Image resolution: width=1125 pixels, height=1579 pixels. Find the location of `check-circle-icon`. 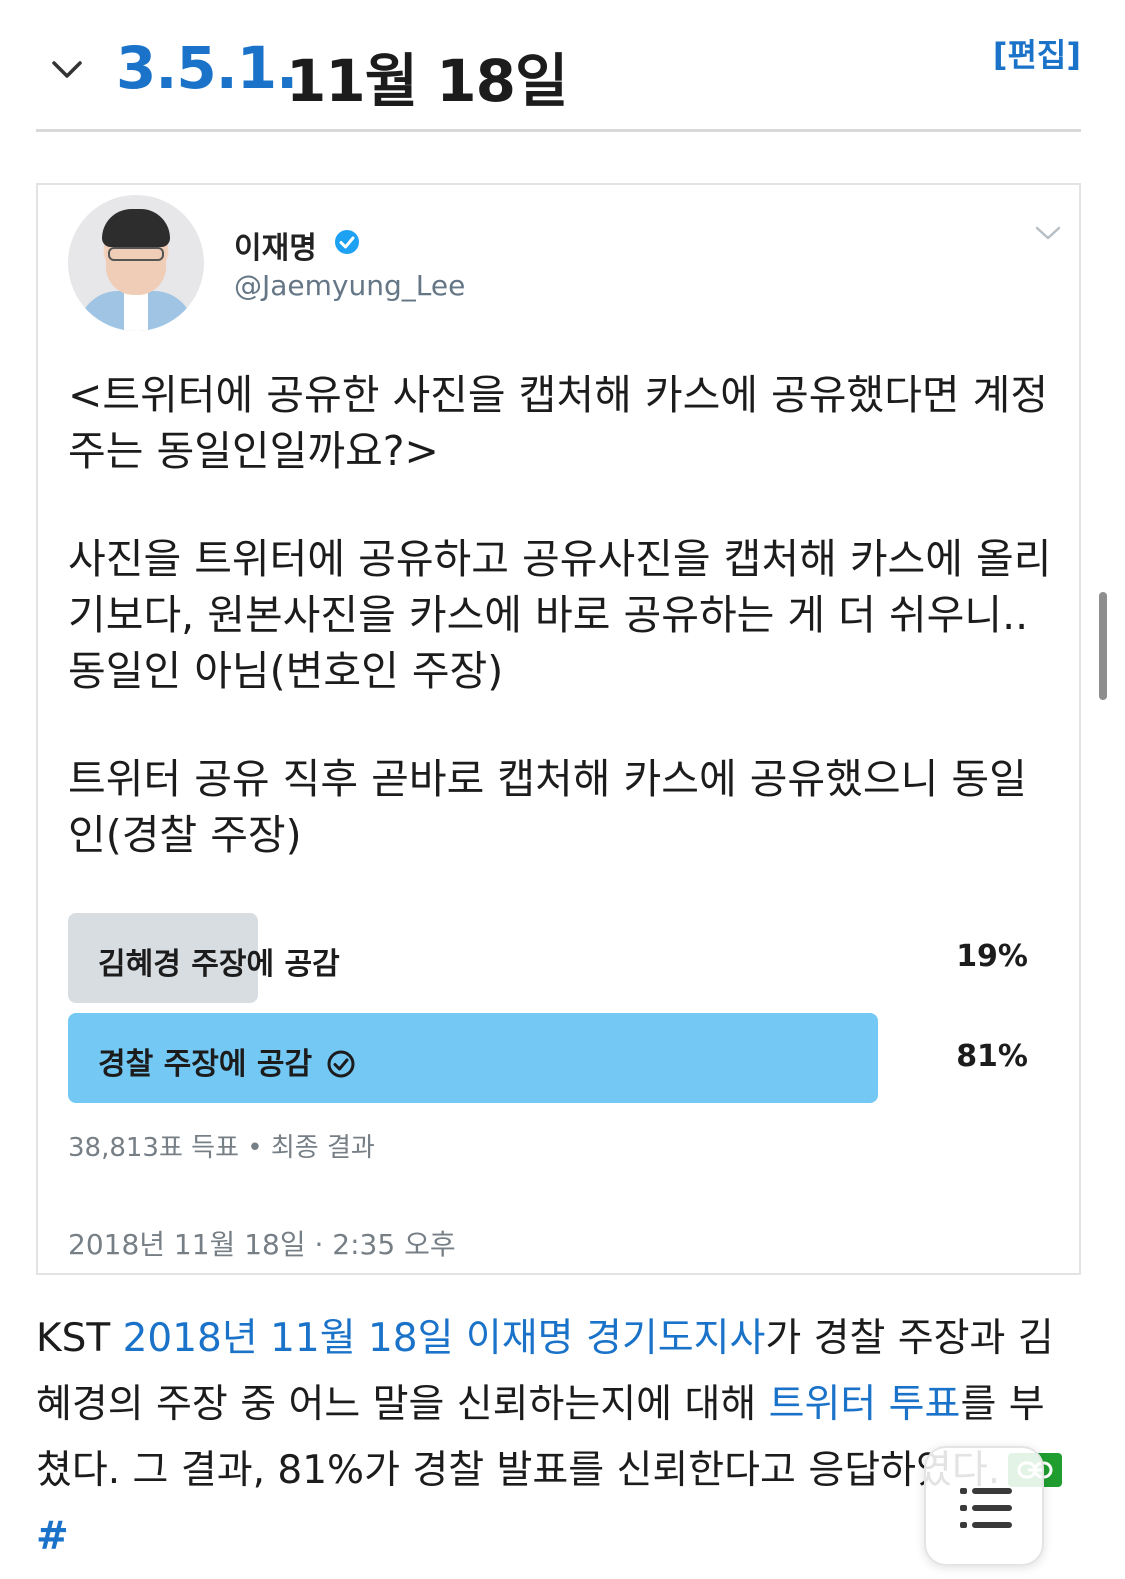

check-circle-icon is located at coordinates (341, 1064).